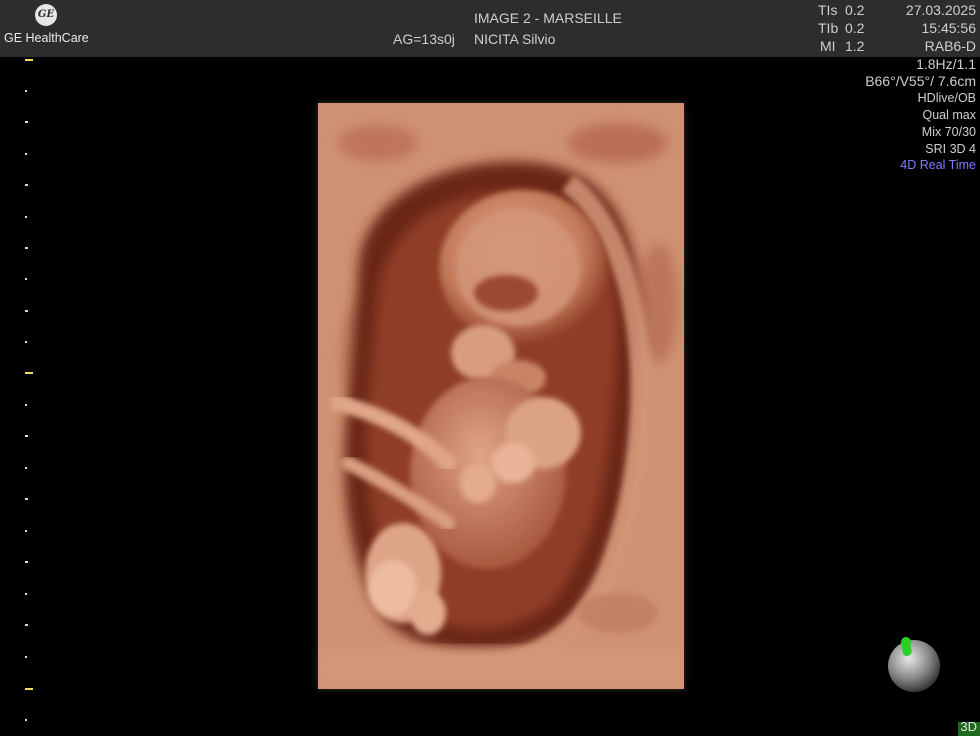 This screenshot has width=980, height=736. Describe the element at coordinates (938, 165) in the screenshot. I see `mode-realtime: 4D Real Time` at that location.